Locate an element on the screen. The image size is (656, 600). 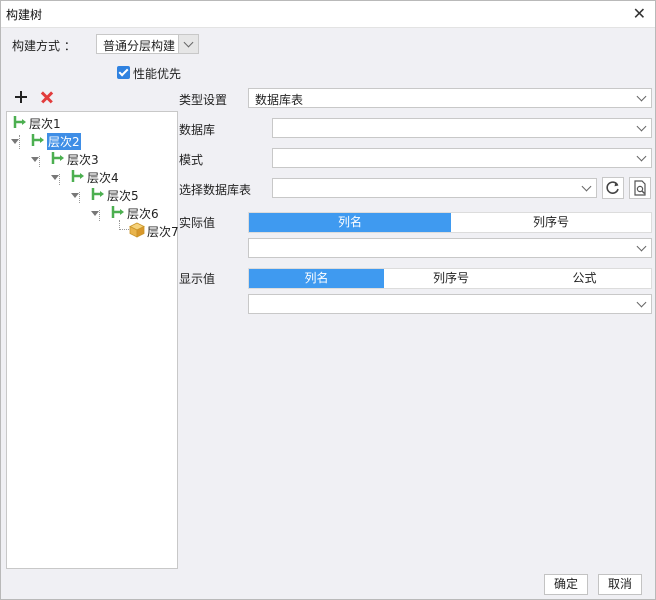
build-method-select: 普通分层构建 is located at coordinates (147, 44).